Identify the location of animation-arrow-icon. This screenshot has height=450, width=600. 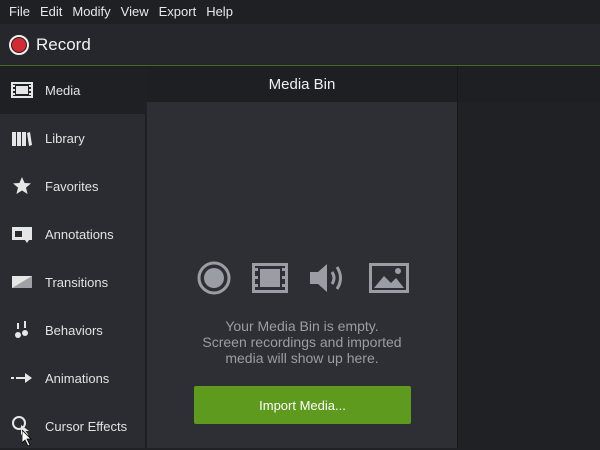
(22, 378).